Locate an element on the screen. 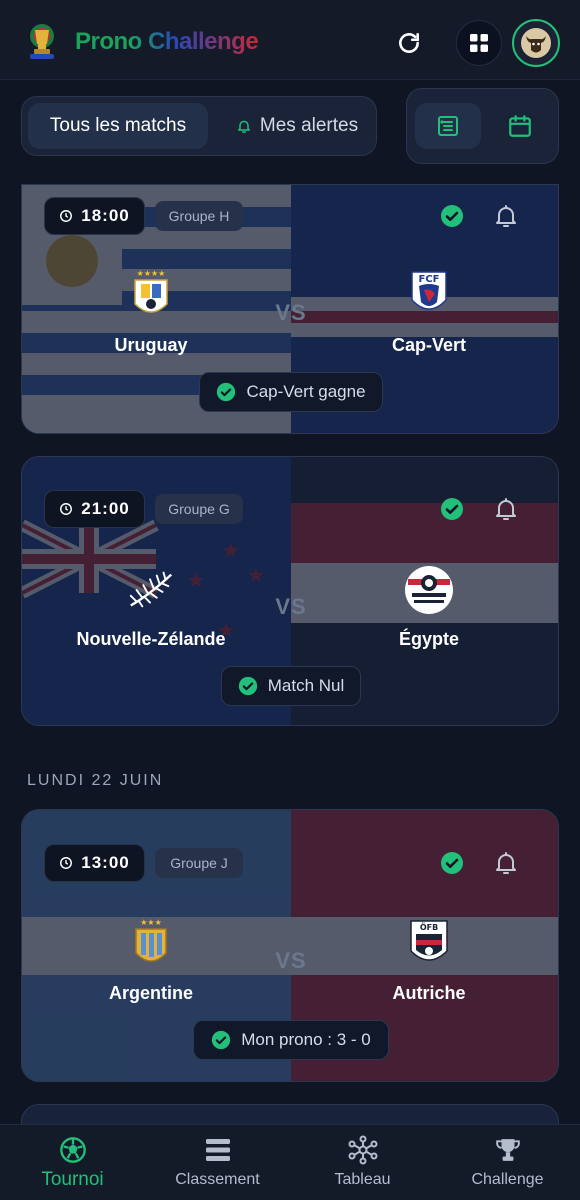  bottom-navigation: Tournoi Classement Tableau Challenge is located at coordinates (290, 1162).